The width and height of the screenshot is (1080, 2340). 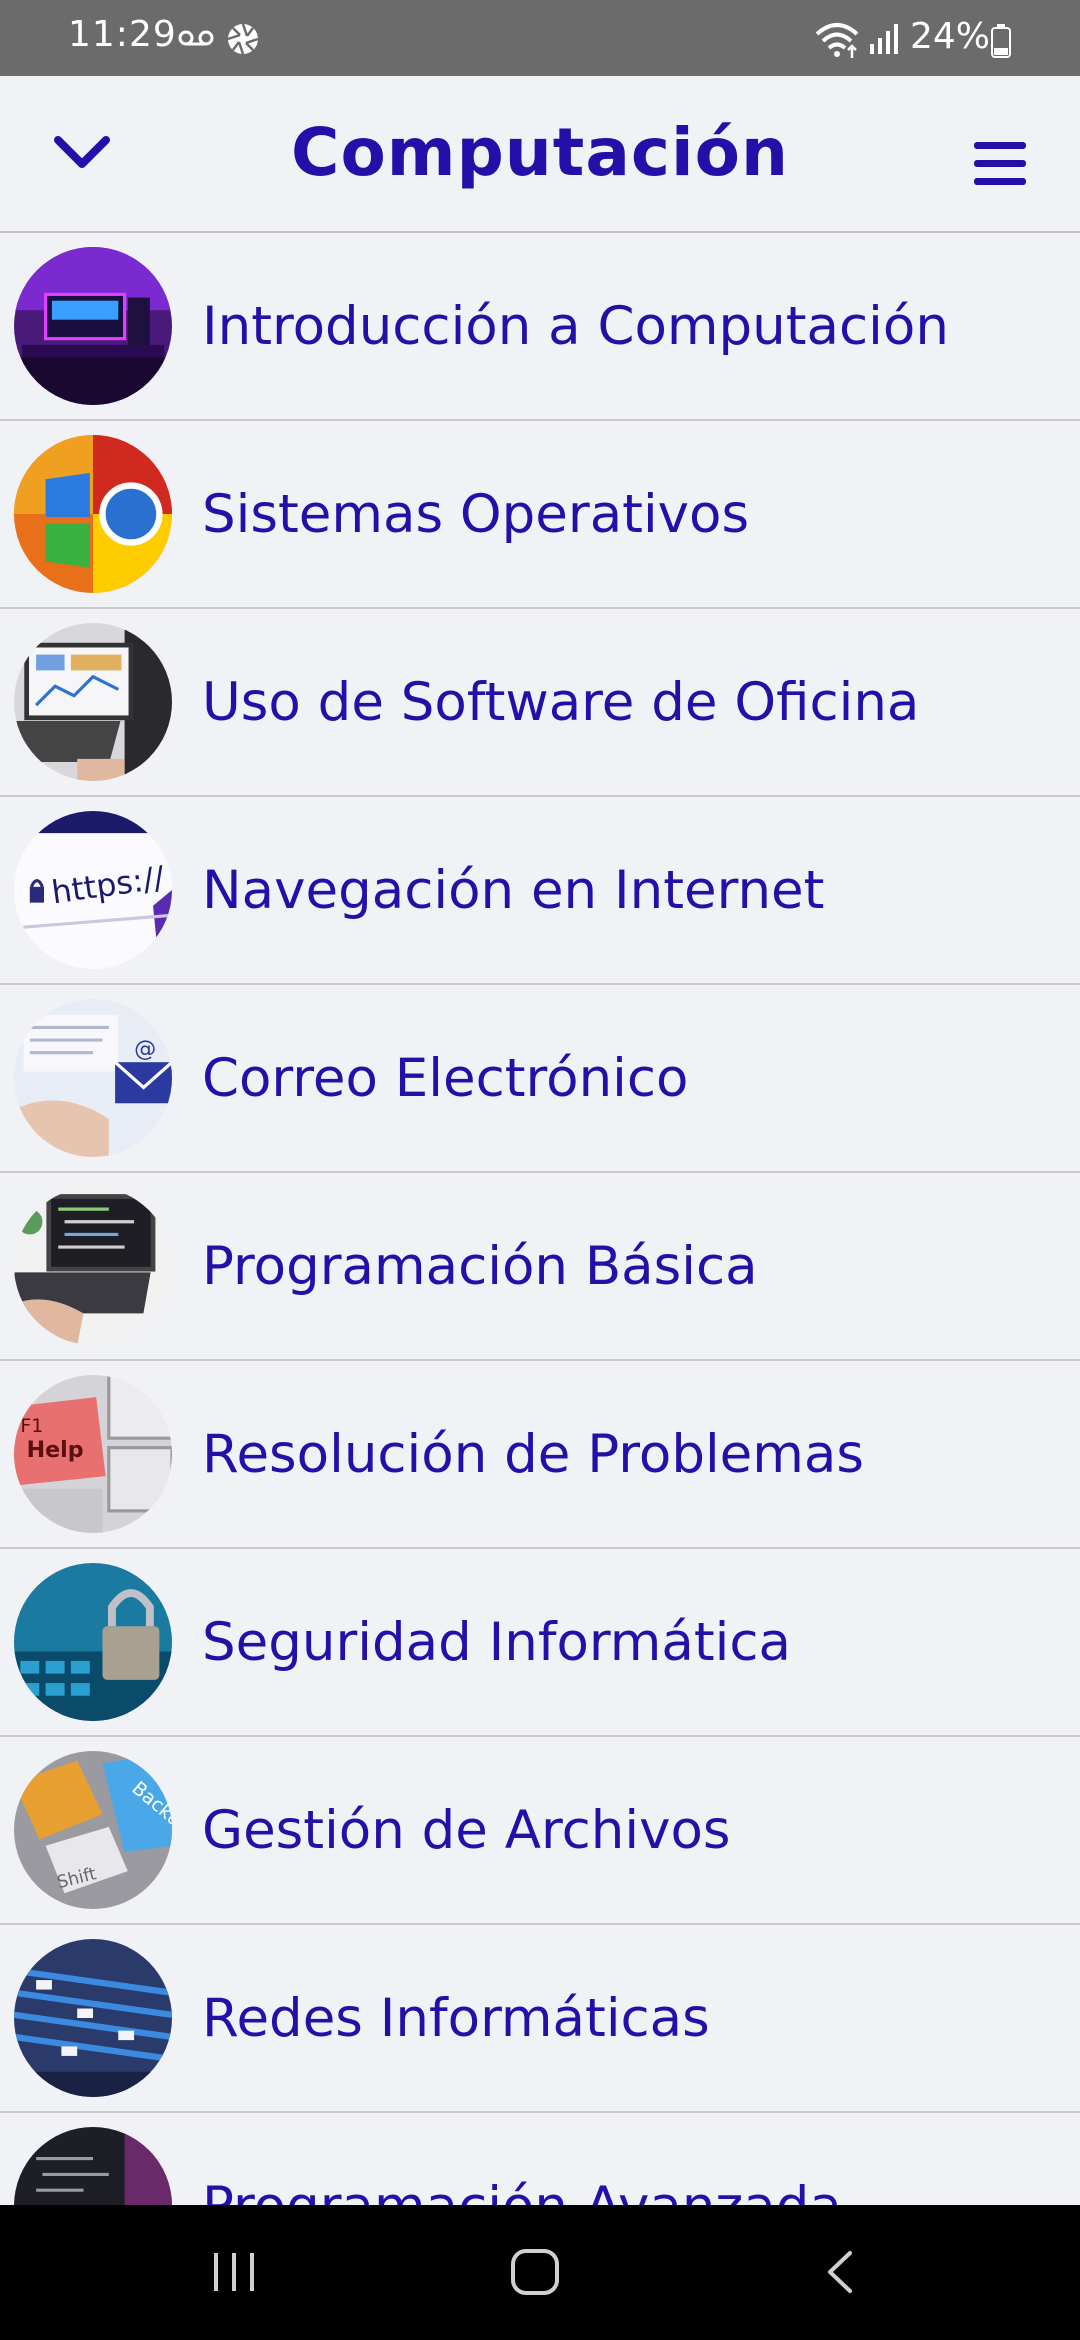 I want to click on status-time: 11:29, so click(x=122, y=34).